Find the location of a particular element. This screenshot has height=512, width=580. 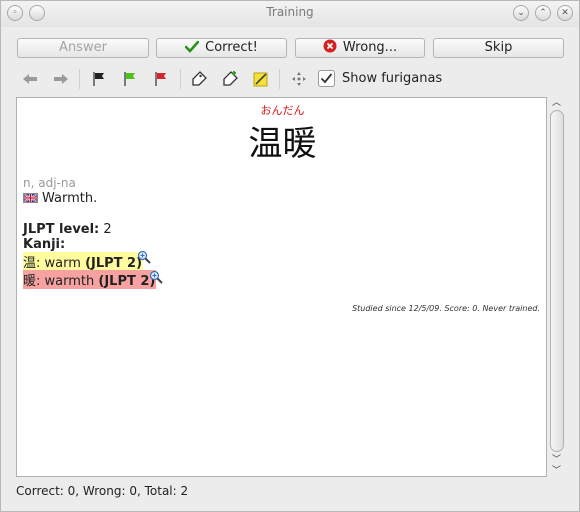

answer-button: Answer is located at coordinates (83, 48).